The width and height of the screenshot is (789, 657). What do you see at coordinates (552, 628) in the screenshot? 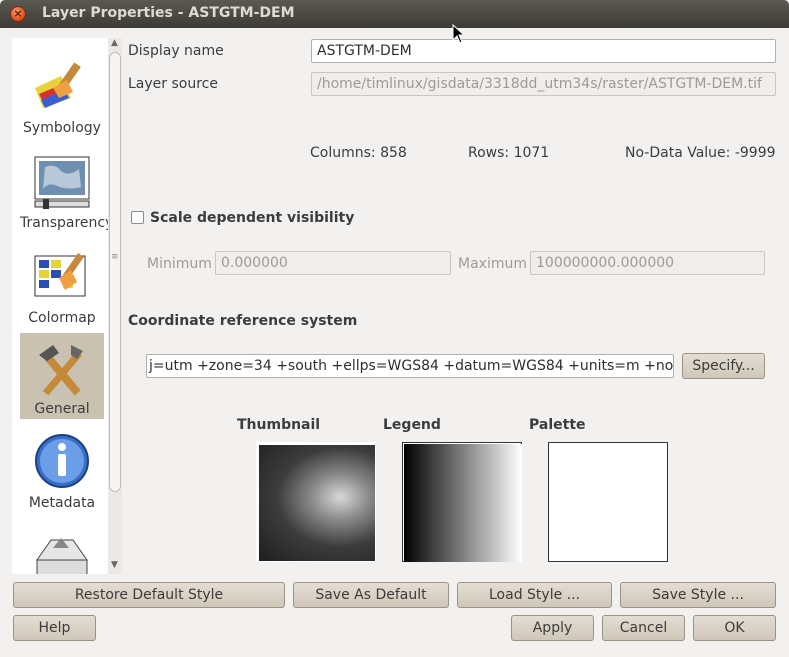
I see `apply-button: Apply` at bounding box center [552, 628].